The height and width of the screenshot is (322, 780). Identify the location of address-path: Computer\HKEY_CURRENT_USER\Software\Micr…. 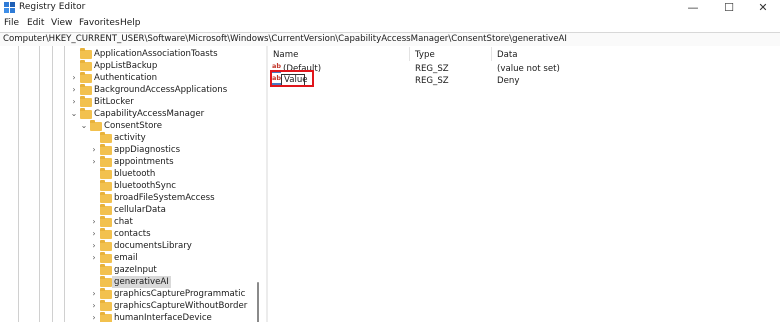
(285, 39).